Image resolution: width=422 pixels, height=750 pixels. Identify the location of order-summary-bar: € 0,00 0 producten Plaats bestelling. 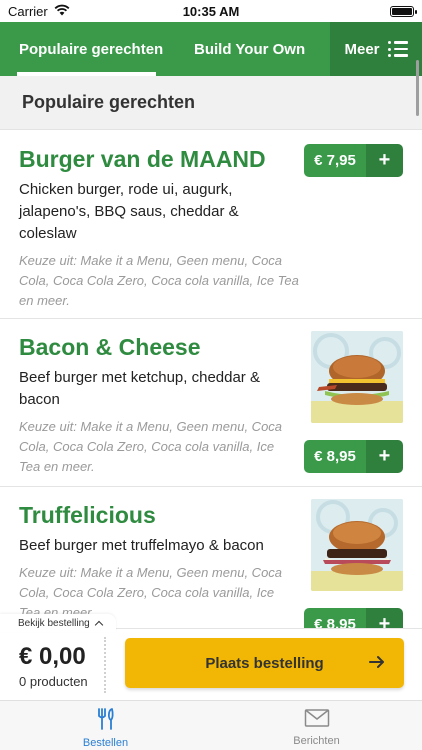
(211, 664).